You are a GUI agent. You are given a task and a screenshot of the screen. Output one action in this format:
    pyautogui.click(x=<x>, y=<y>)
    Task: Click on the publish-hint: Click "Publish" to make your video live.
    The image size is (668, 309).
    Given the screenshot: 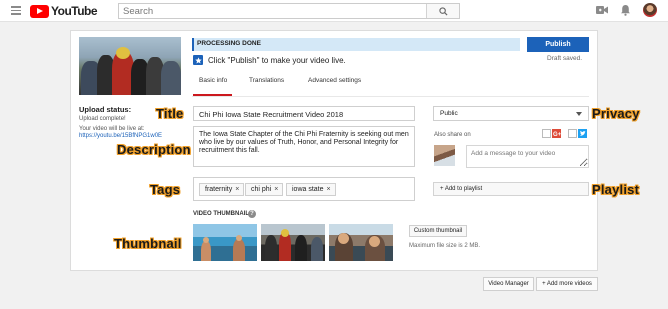 What is the action you would take?
    pyautogui.click(x=277, y=60)
    